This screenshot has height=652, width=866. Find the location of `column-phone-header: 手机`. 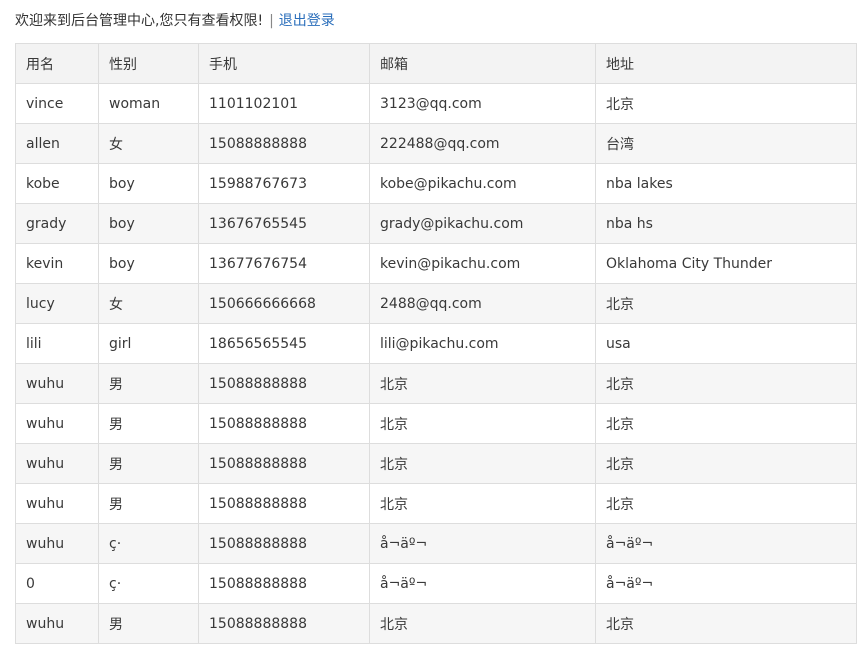

column-phone-header: 手机 is located at coordinates (284, 63).